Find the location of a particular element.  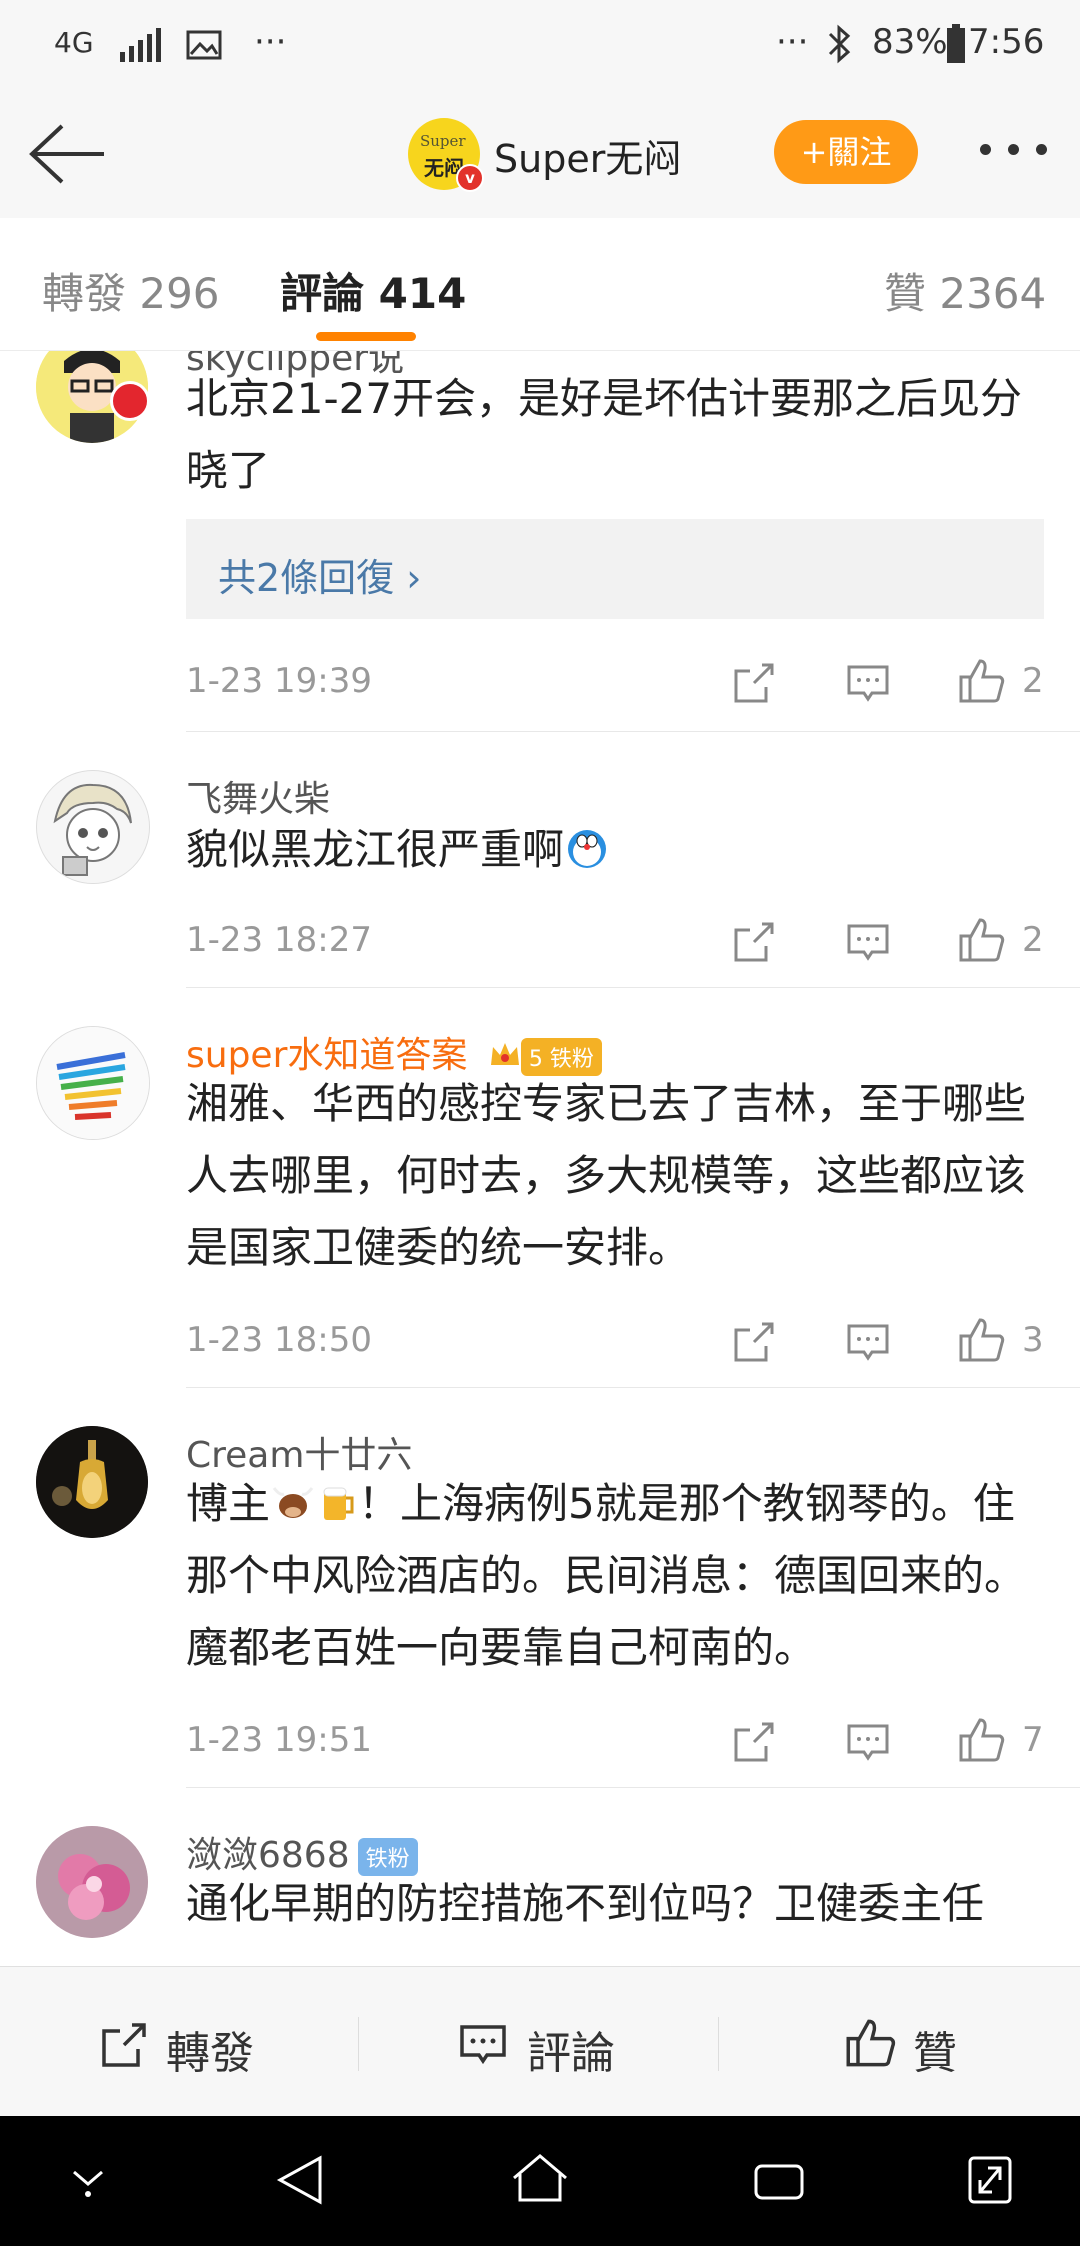

bluetooth-icon is located at coordinates (839, 44).